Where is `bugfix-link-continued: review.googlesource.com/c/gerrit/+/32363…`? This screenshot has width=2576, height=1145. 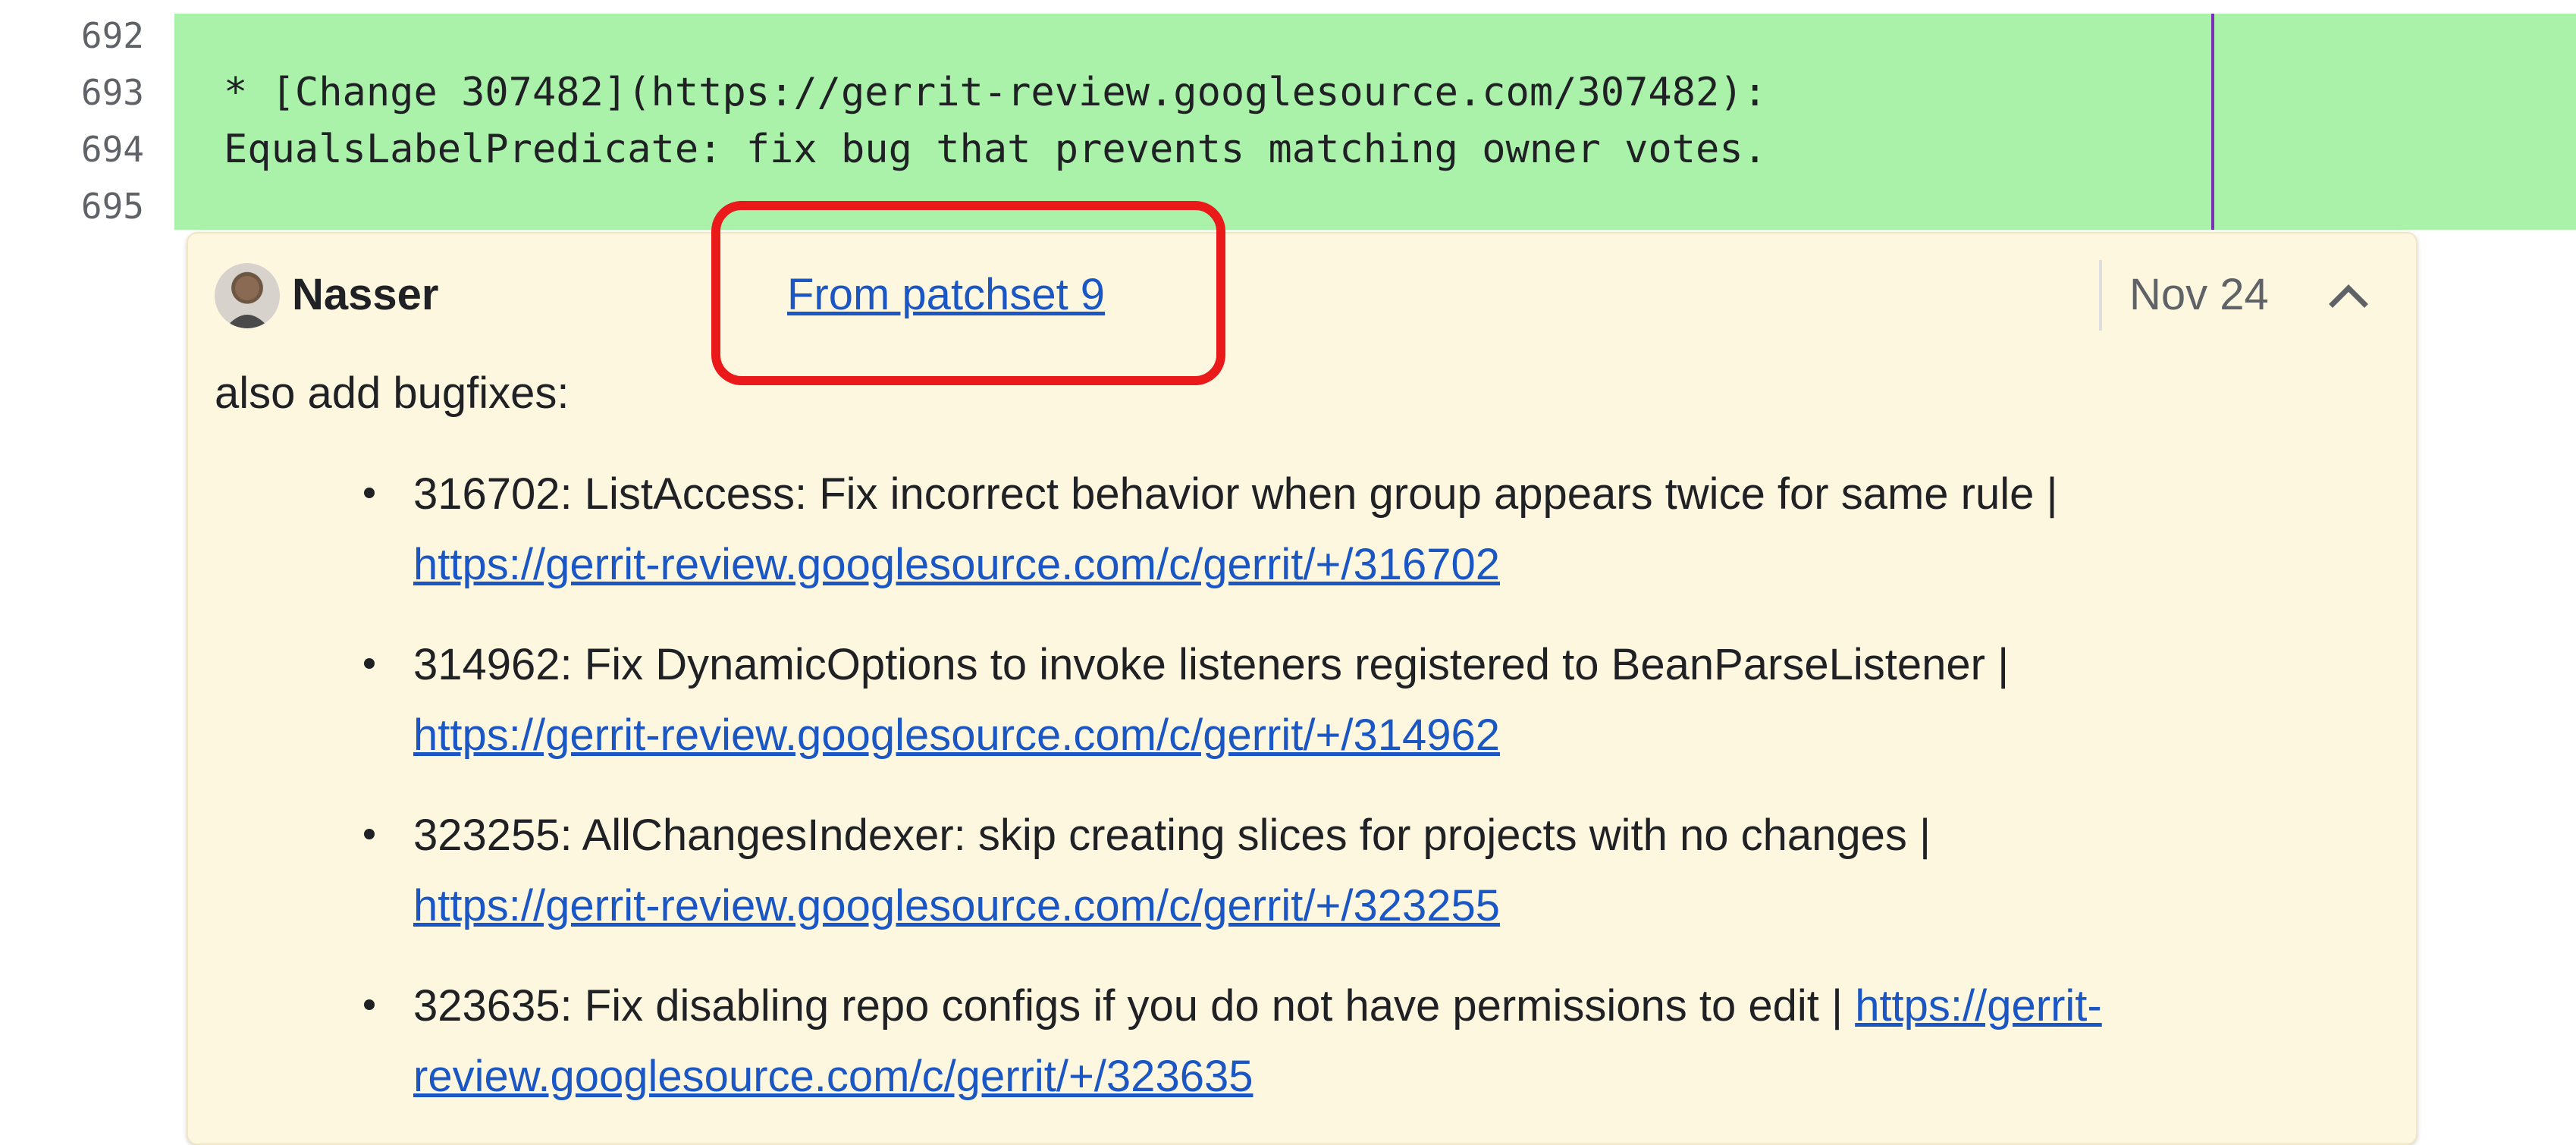
bugfix-link-continued: review.googlesource.com/c/gerrit/+/32363… is located at coordinates (833, 1076).